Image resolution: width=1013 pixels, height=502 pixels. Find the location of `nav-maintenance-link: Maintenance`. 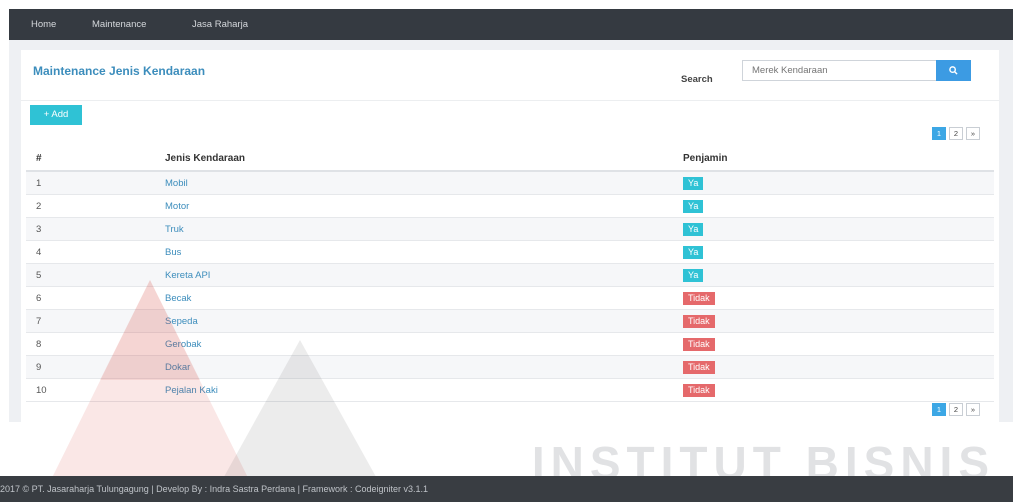

nav-maintenance-link: Maintenance is located at coordinates (119, 24).